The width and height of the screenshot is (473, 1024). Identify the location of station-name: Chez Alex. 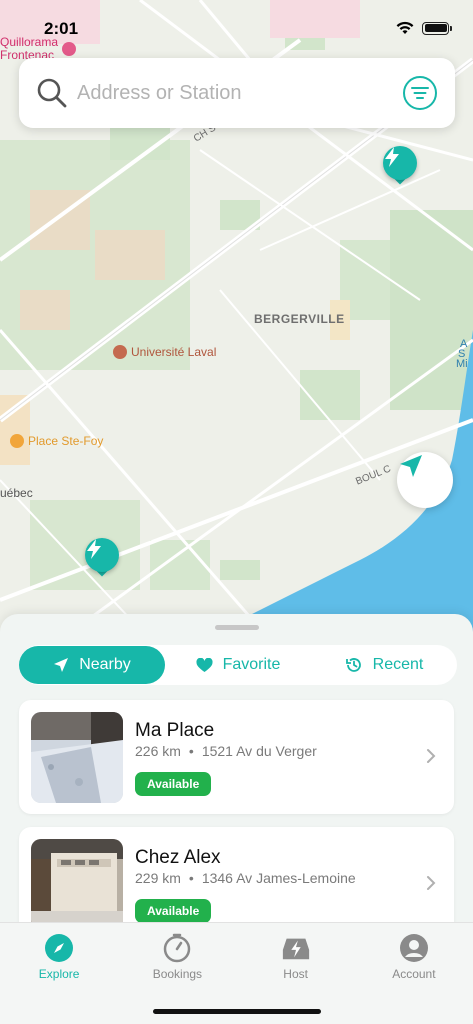
(178, 857).